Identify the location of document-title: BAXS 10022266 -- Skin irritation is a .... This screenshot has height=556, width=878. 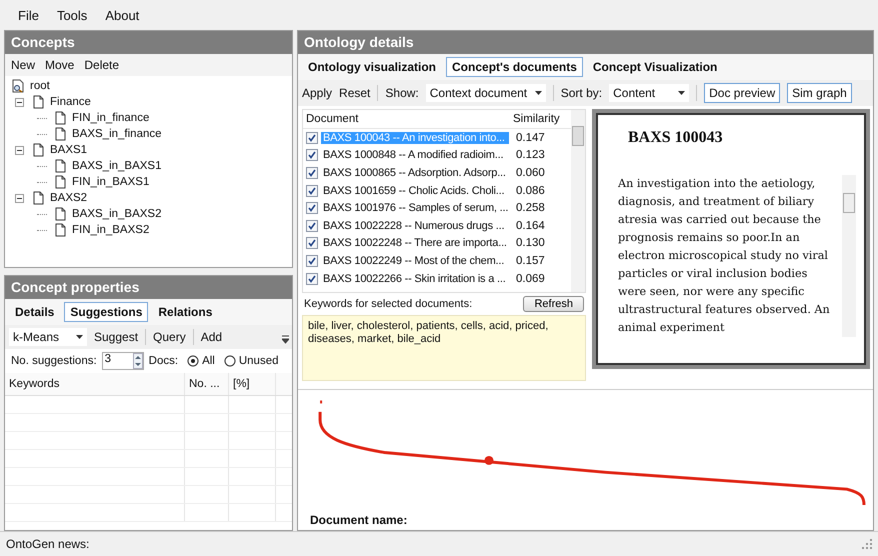
(415, 278).